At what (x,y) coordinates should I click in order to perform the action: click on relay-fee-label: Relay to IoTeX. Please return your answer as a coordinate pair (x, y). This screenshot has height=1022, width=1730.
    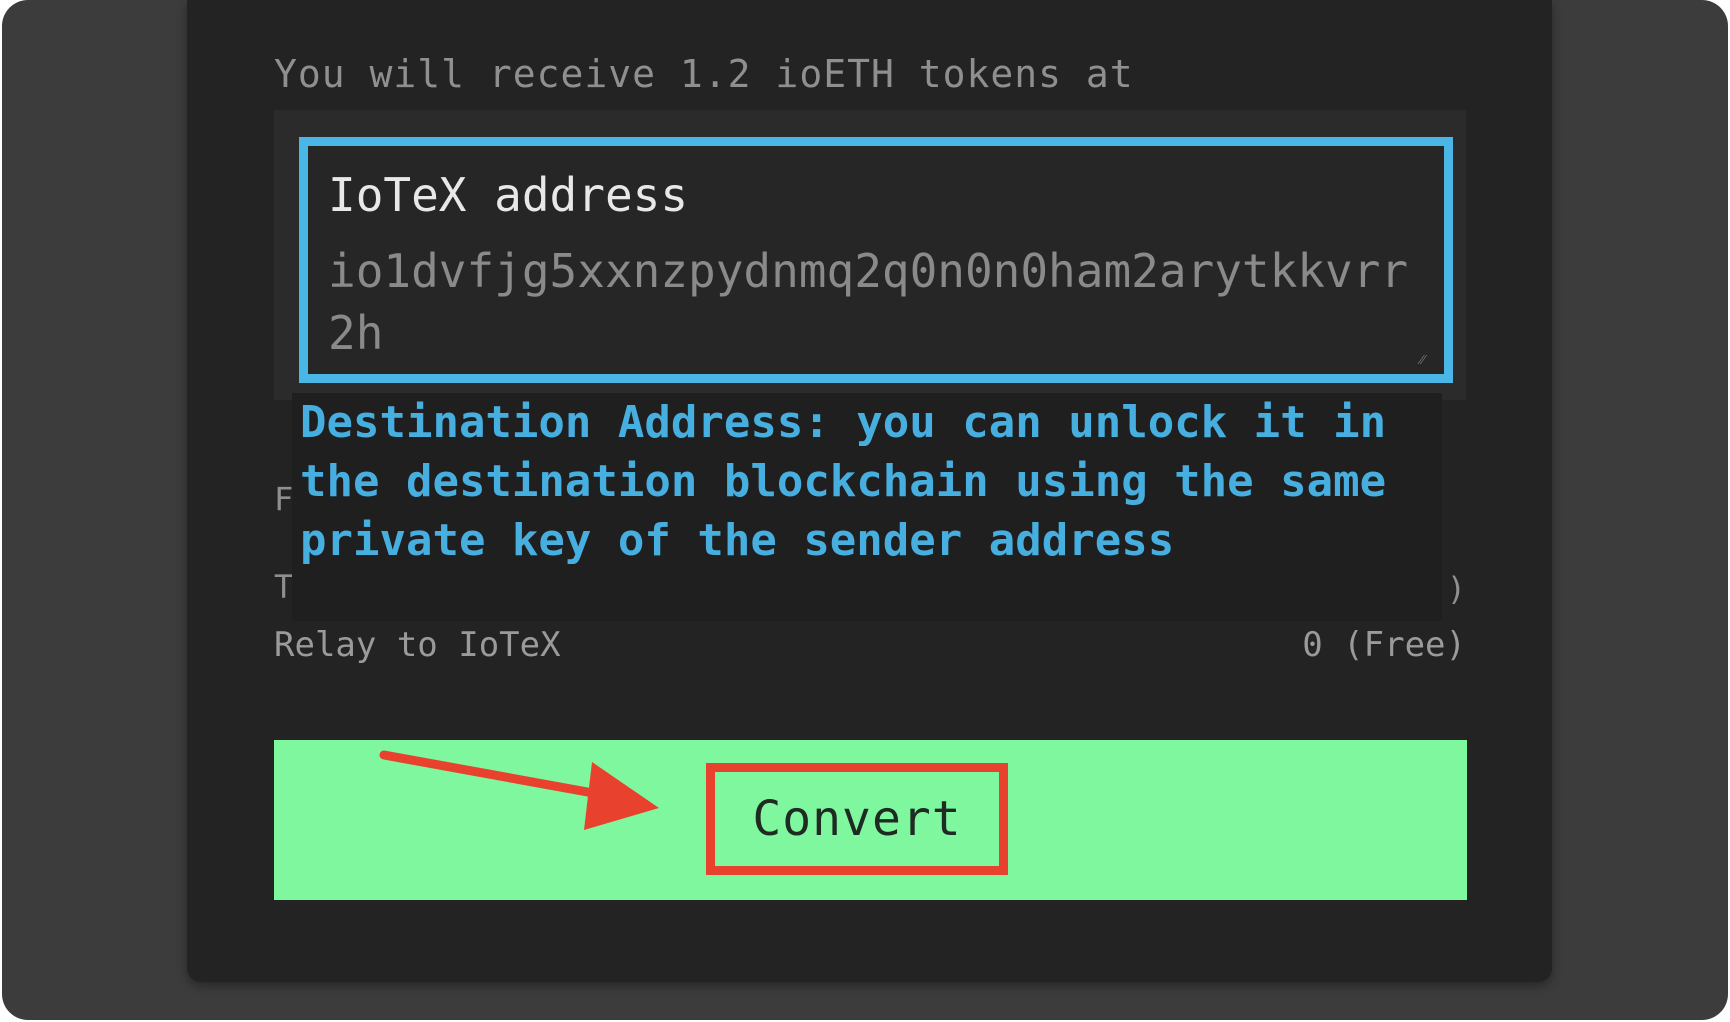
    Looking at the image, I should click on (417, 645).